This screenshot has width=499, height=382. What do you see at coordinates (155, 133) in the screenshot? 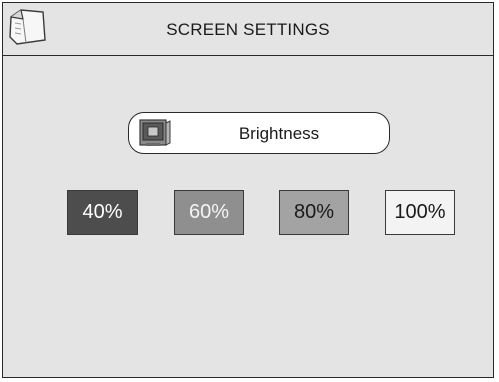
I see `monitor-icon` at bounding box center [155, 133].